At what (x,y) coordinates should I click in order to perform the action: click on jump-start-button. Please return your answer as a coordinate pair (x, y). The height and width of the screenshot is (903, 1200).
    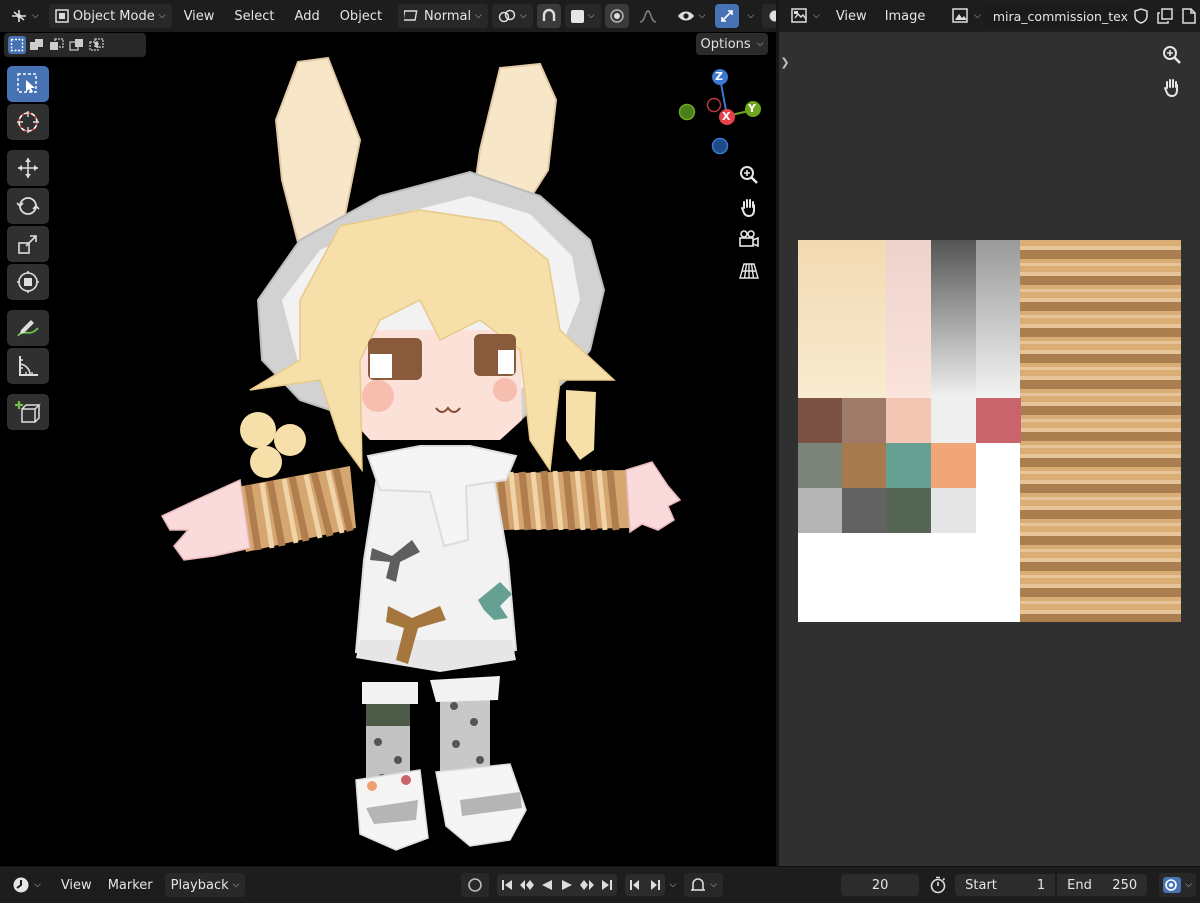
    Looking at the image, I should click on (507, 885).